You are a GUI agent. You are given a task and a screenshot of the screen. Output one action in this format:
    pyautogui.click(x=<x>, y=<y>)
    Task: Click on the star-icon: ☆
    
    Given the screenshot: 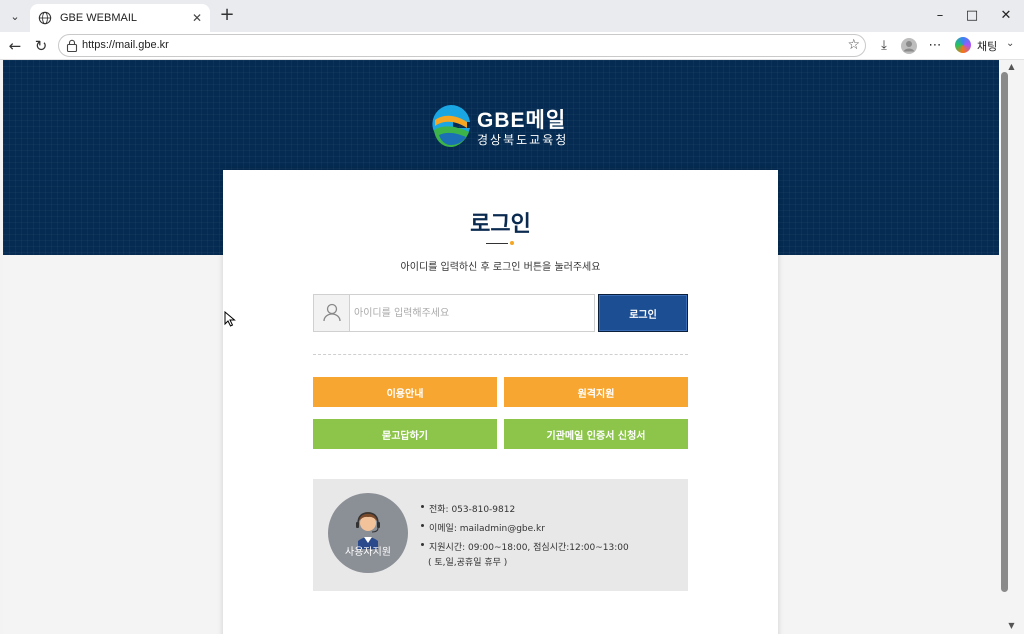 What is the action you would take?
    pyautogui.click(x=853, y=45)
    